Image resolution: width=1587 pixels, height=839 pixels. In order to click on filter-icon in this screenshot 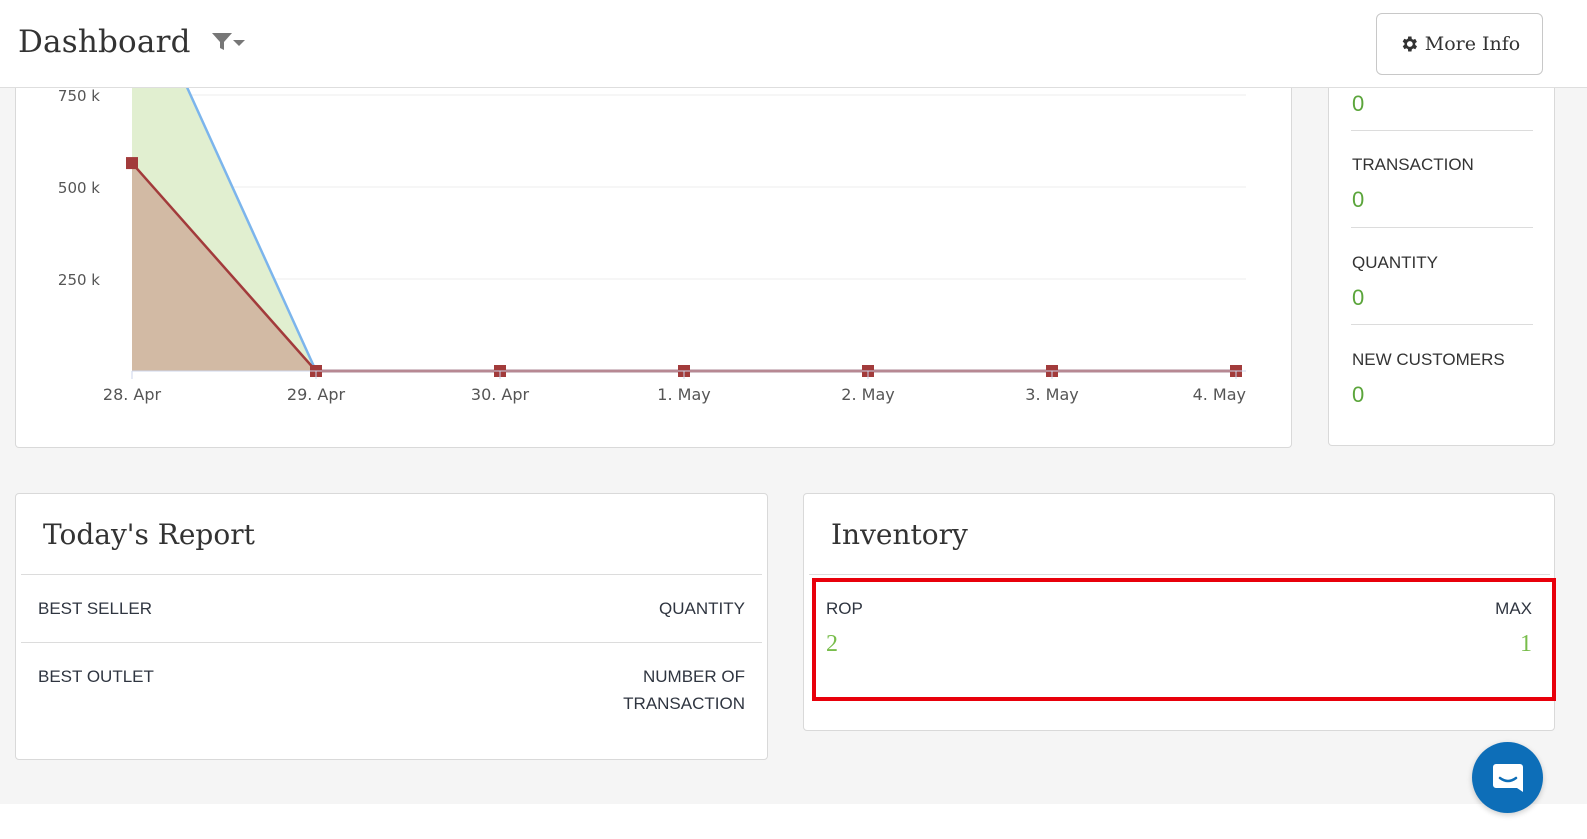, I will do `click(228, 41)`.